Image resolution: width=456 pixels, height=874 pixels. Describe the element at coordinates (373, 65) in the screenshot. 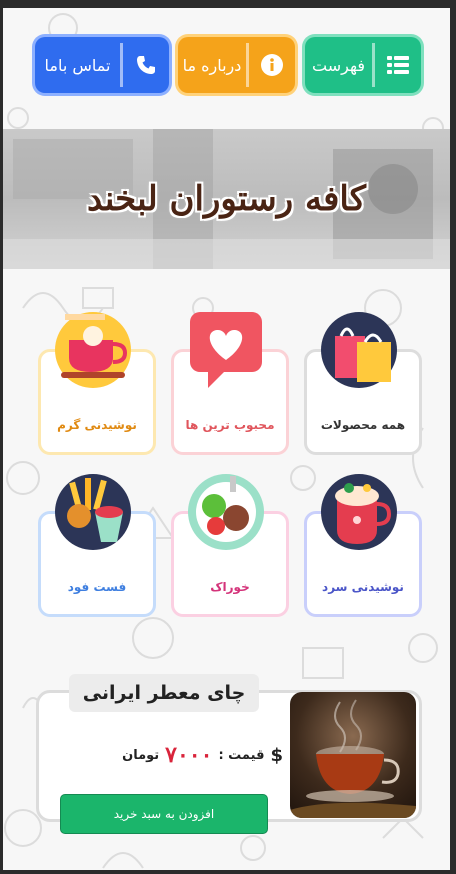

I see `menu-separator` at that location.